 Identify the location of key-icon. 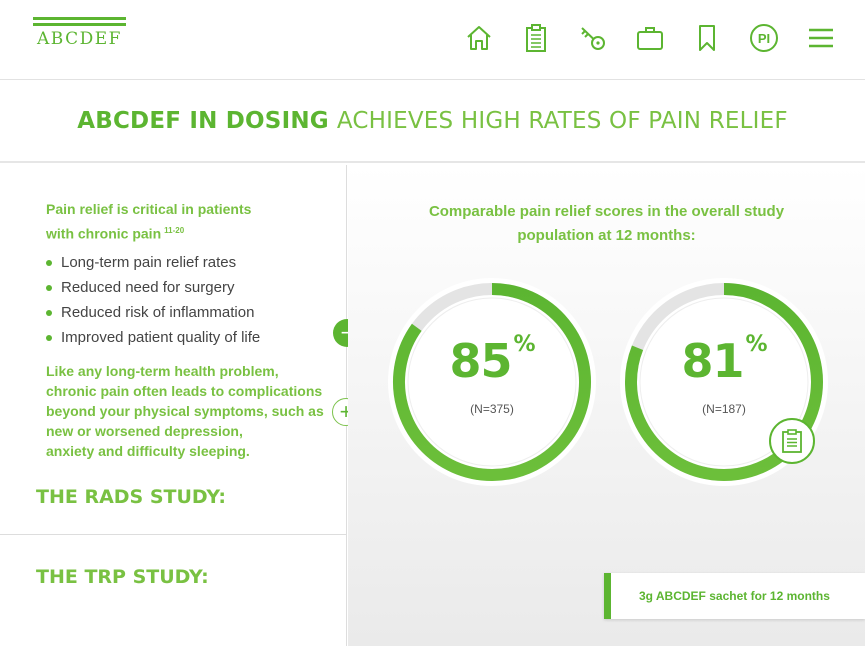
(593, 38).